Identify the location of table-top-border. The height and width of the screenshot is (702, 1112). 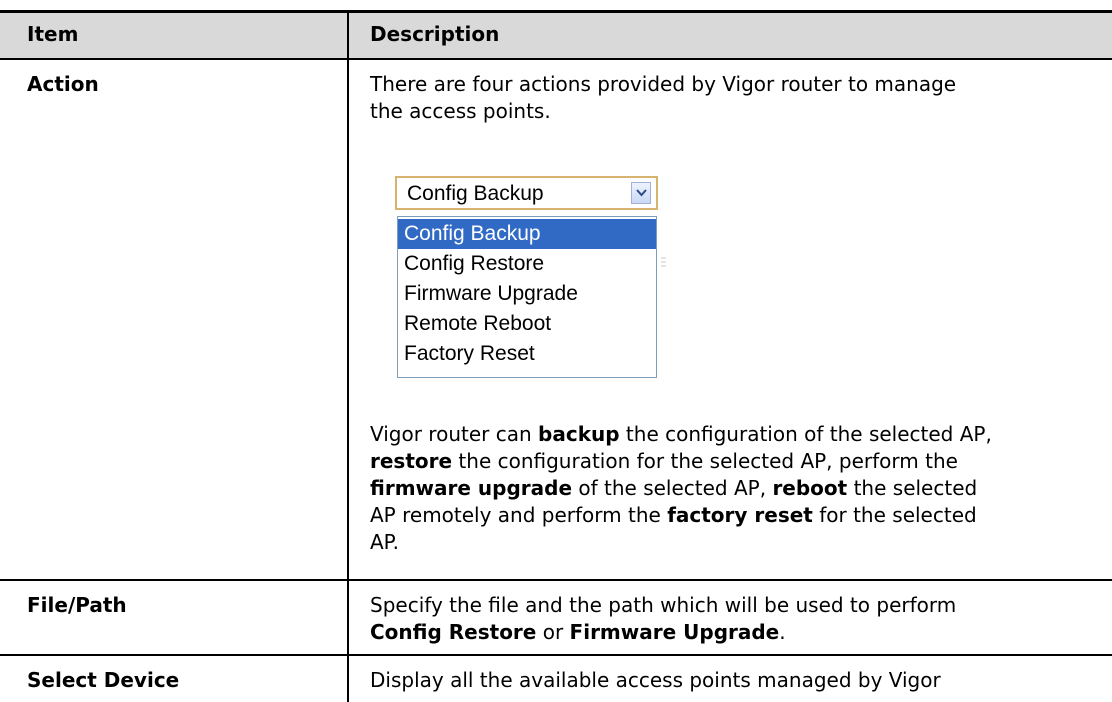
(556, 11).